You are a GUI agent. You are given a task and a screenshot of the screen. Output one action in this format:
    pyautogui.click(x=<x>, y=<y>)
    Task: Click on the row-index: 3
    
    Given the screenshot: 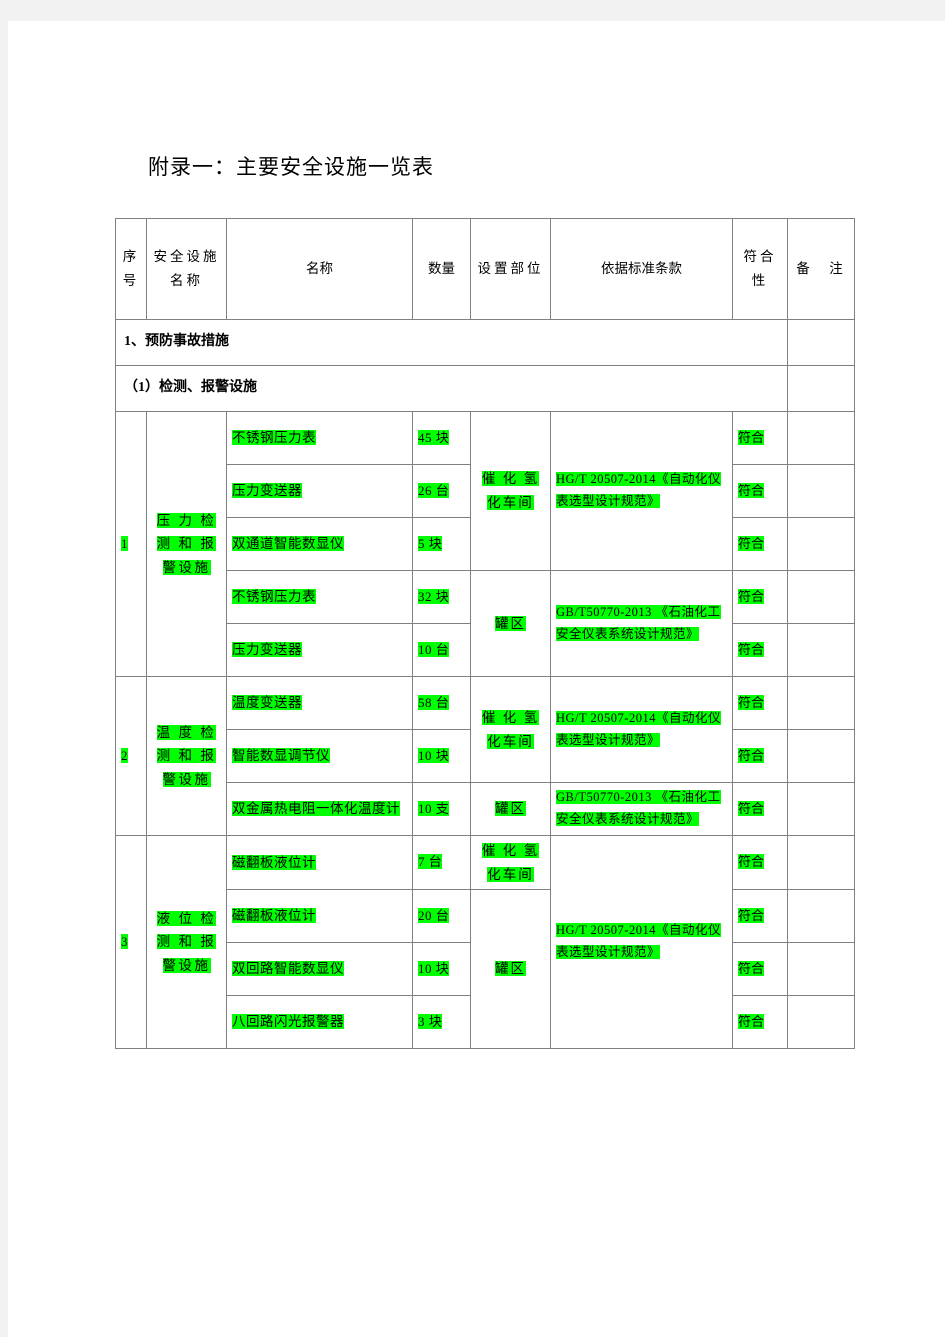 What is the action you would take?
    pyautogui.click(x=131, y=942)
    